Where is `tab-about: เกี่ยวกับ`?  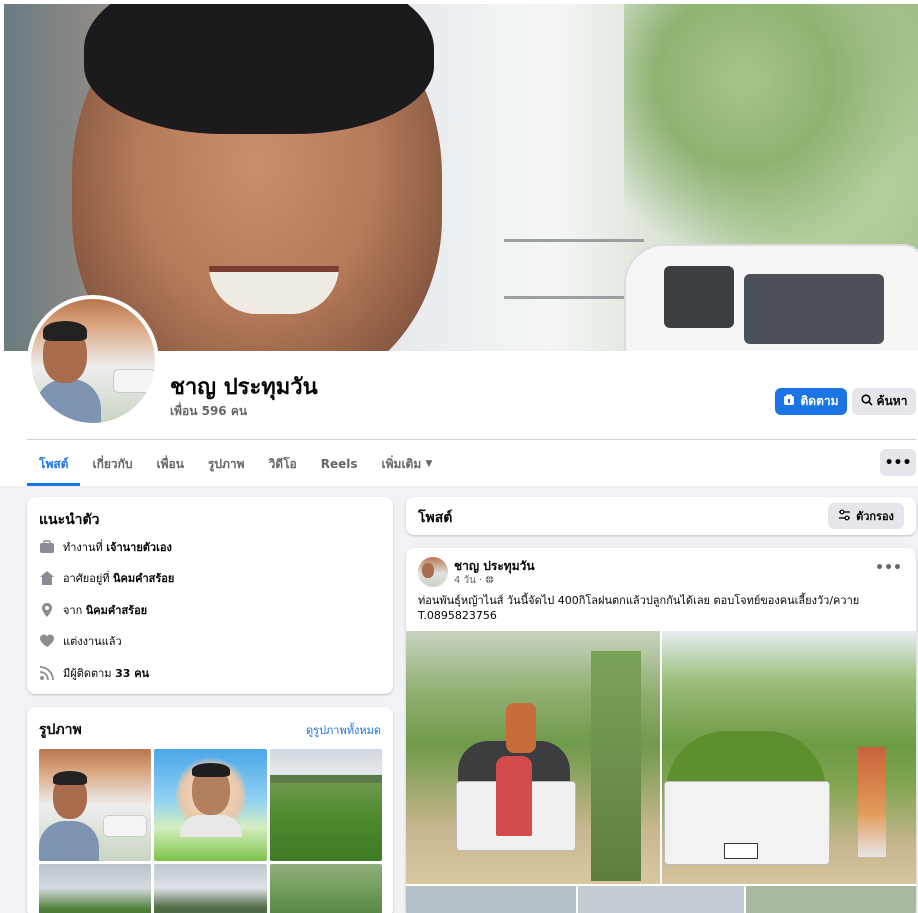
tab-about: เกี่ยวกับ is located at coordinates (112, 464).